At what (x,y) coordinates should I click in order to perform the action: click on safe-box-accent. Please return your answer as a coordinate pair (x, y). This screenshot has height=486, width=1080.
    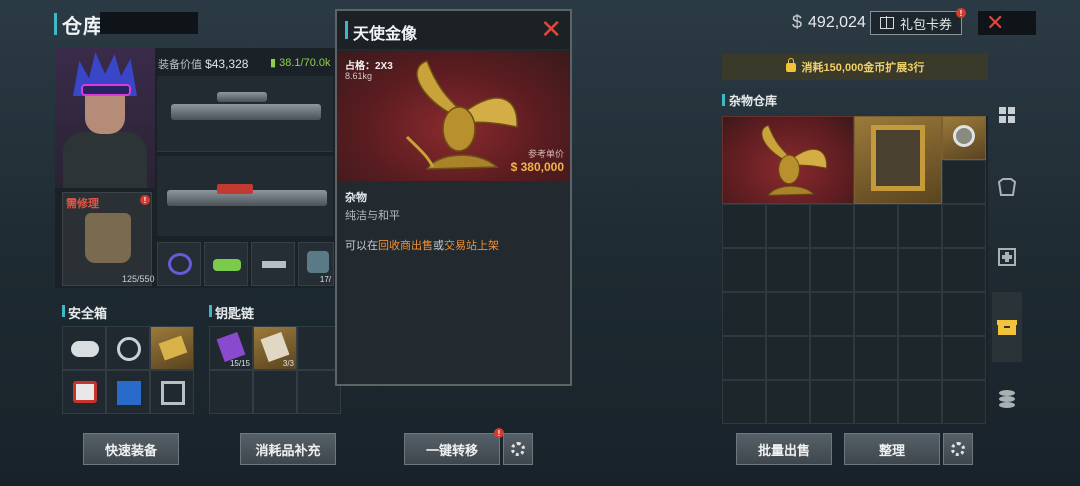
    Looking at the image, I should click on (63, 311).